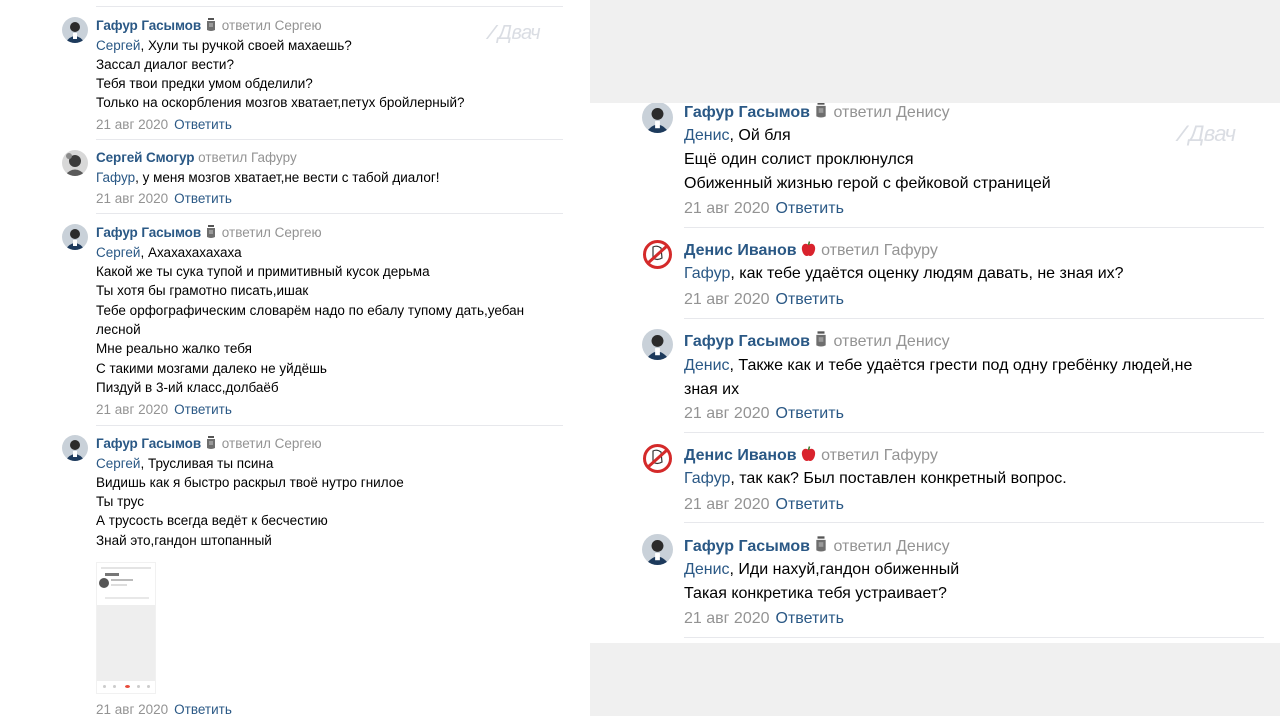 Image resolution: width=1280 pixels, height=716 pixels. Describe the element at coordinates (224, 45) in the screenshot. I see `comment-text-line: Сергей, Хули ты ручкой своей махаешь?` at that location.